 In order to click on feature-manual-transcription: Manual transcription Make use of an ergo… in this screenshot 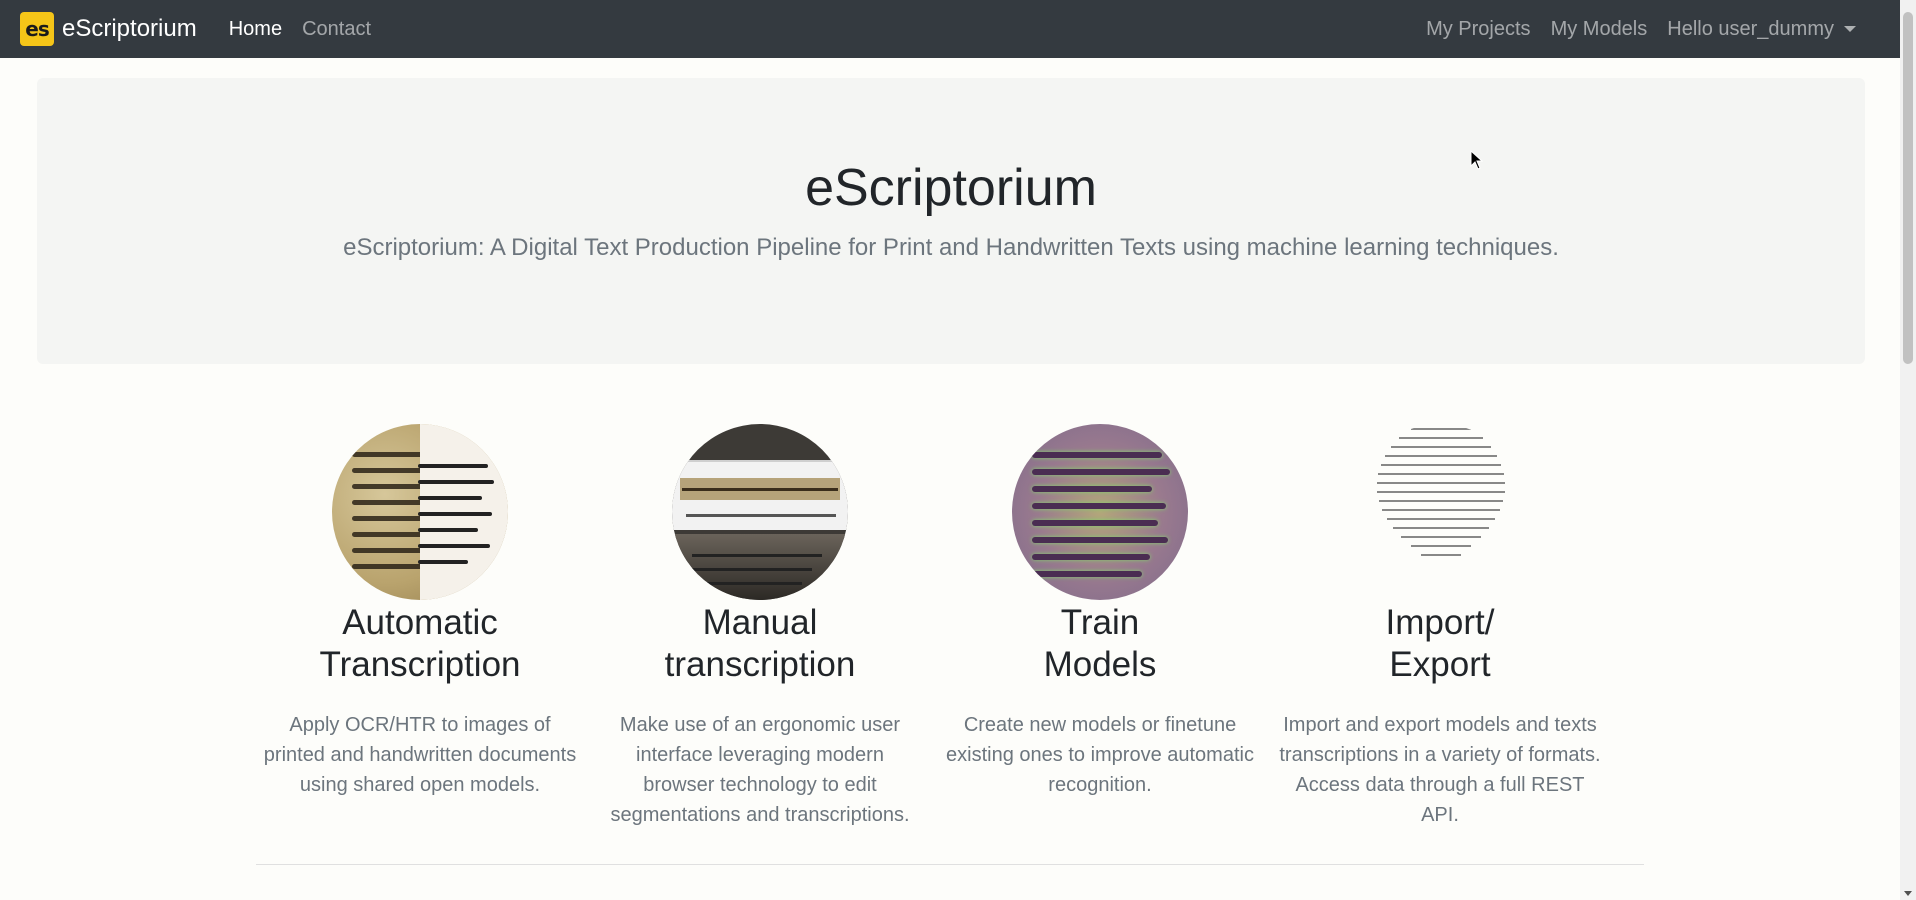, I will do `click(760, 627)`.